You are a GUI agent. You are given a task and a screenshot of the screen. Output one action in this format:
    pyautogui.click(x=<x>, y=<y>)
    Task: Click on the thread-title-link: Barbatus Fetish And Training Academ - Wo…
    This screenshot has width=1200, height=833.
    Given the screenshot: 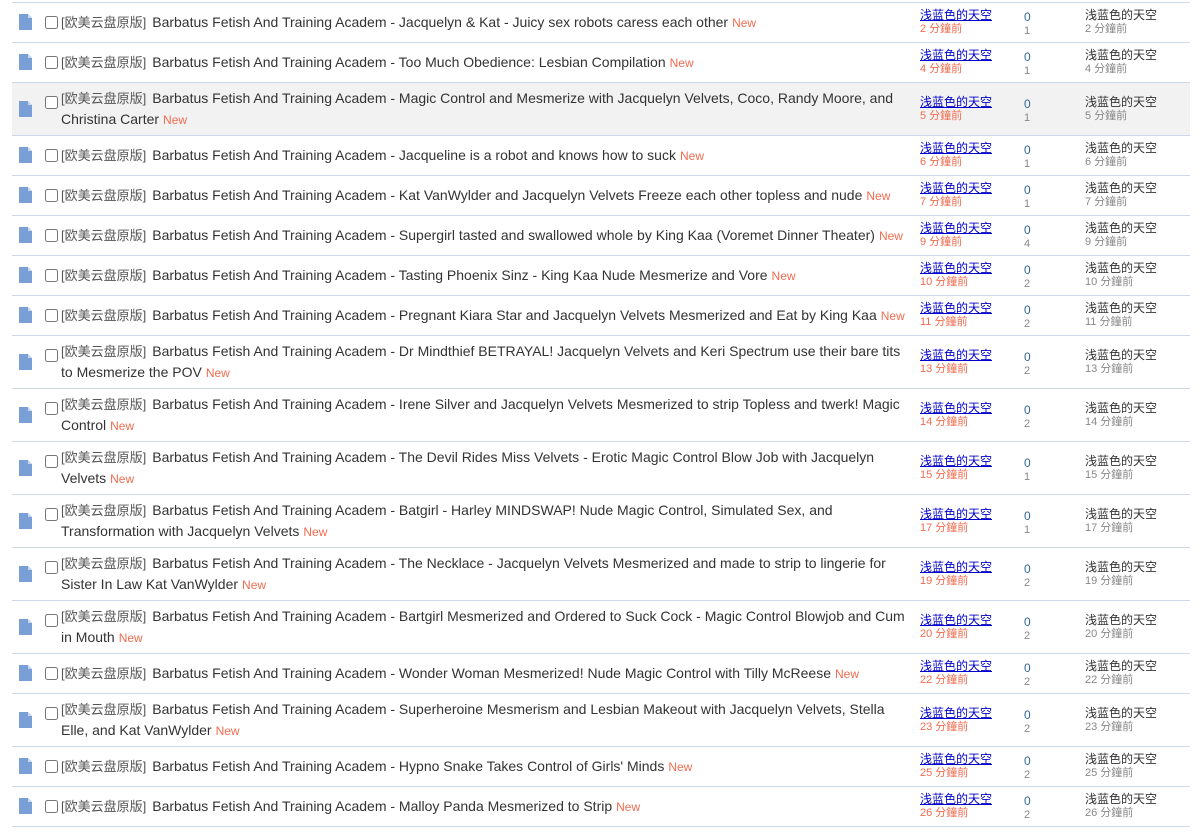 What is the action you would take?
    pyautogui.click(x=491, y=673)
    